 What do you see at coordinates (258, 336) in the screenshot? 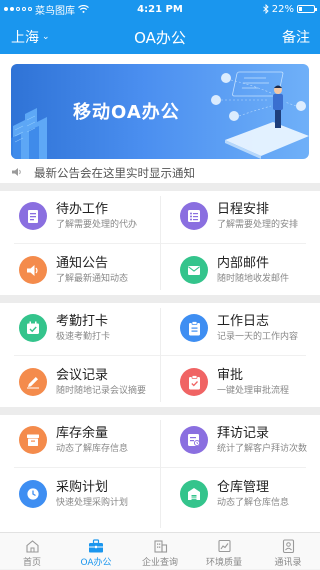
I see `tile-subtitle: 记录一天的工作内容` at bounding box center [258, 336].